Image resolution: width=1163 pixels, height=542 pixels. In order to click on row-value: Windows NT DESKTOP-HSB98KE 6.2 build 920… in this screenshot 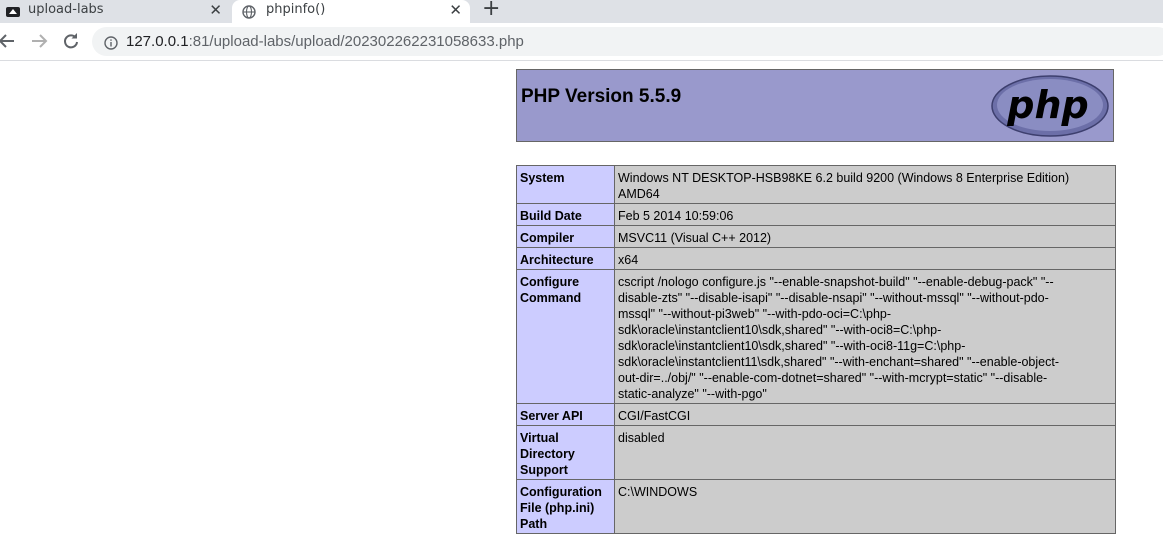, I will do `click(865, 184)`.